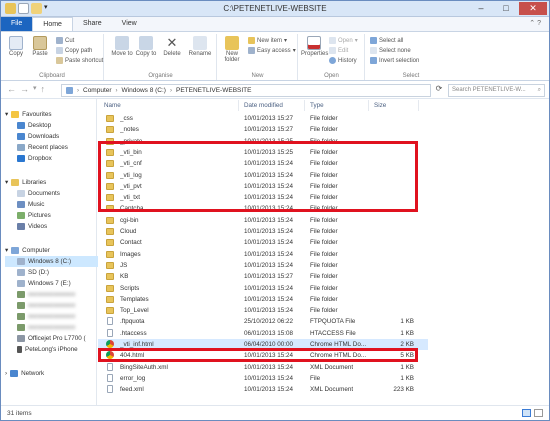  I want to click on file-row: Top_Level 10/01/2013 15:24 File folder, so click(263, 310).